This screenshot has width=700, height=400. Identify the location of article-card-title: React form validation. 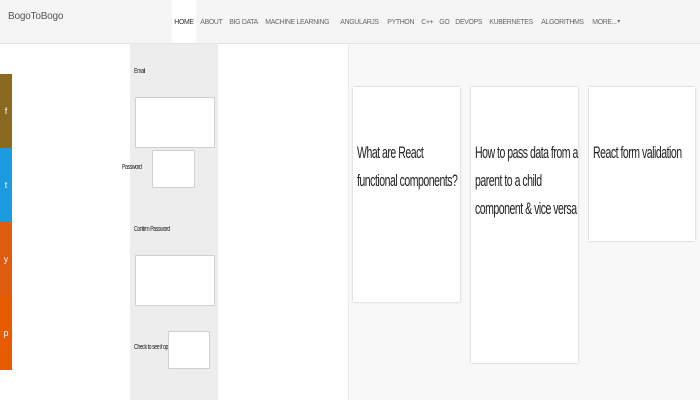
(645, 153).